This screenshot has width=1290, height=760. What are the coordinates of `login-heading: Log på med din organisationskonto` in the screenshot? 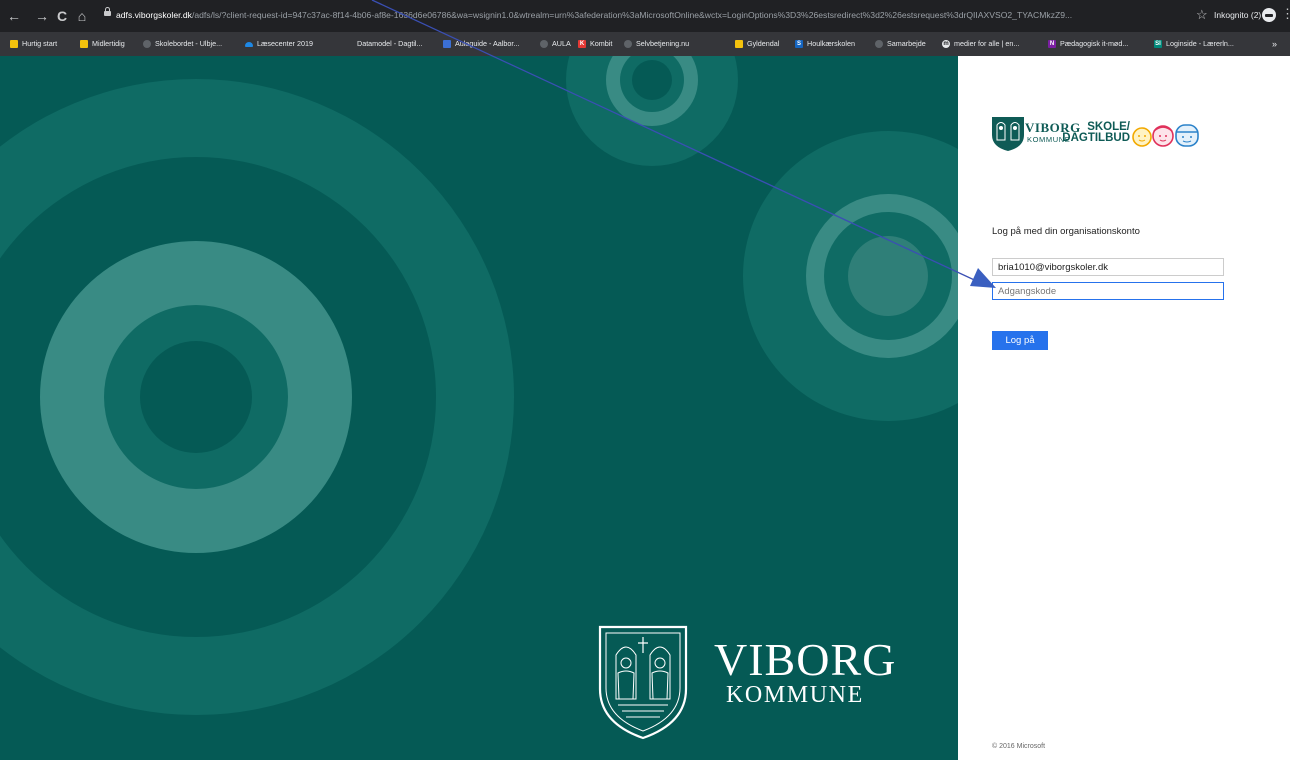 It's located at (1066, 231).